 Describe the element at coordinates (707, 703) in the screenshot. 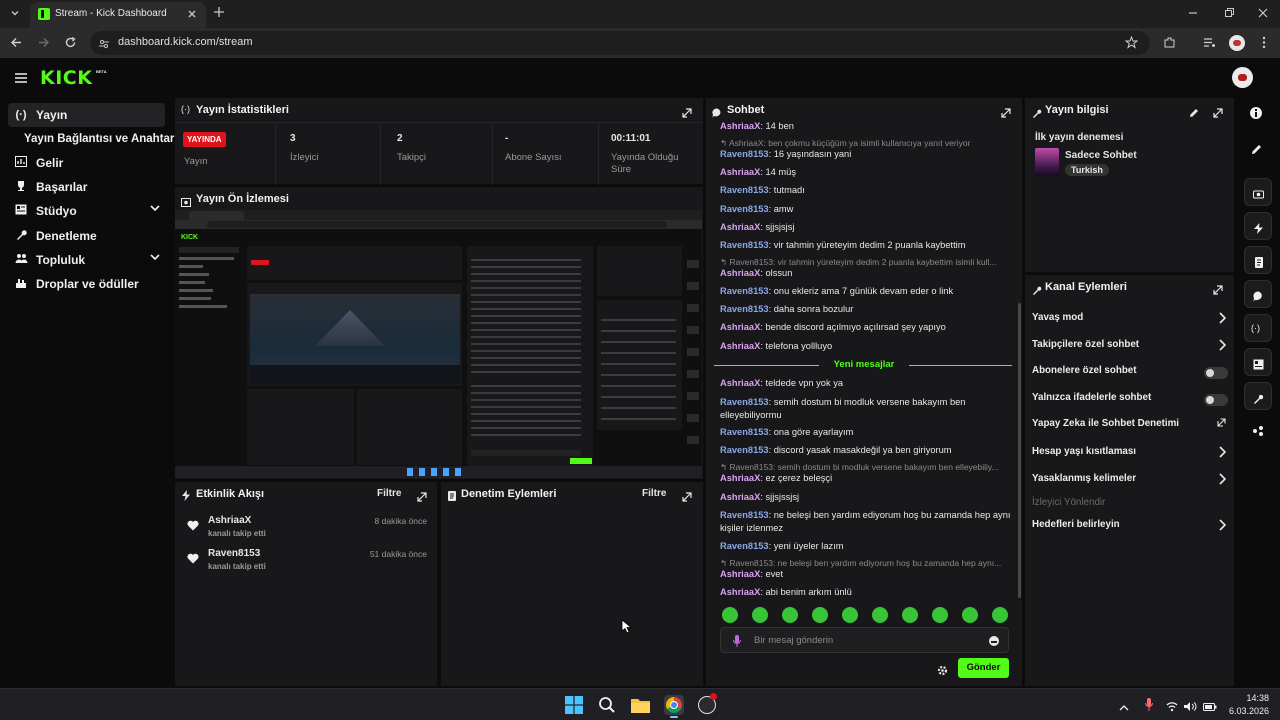

I see `obs-taskbar-icon` at that location.